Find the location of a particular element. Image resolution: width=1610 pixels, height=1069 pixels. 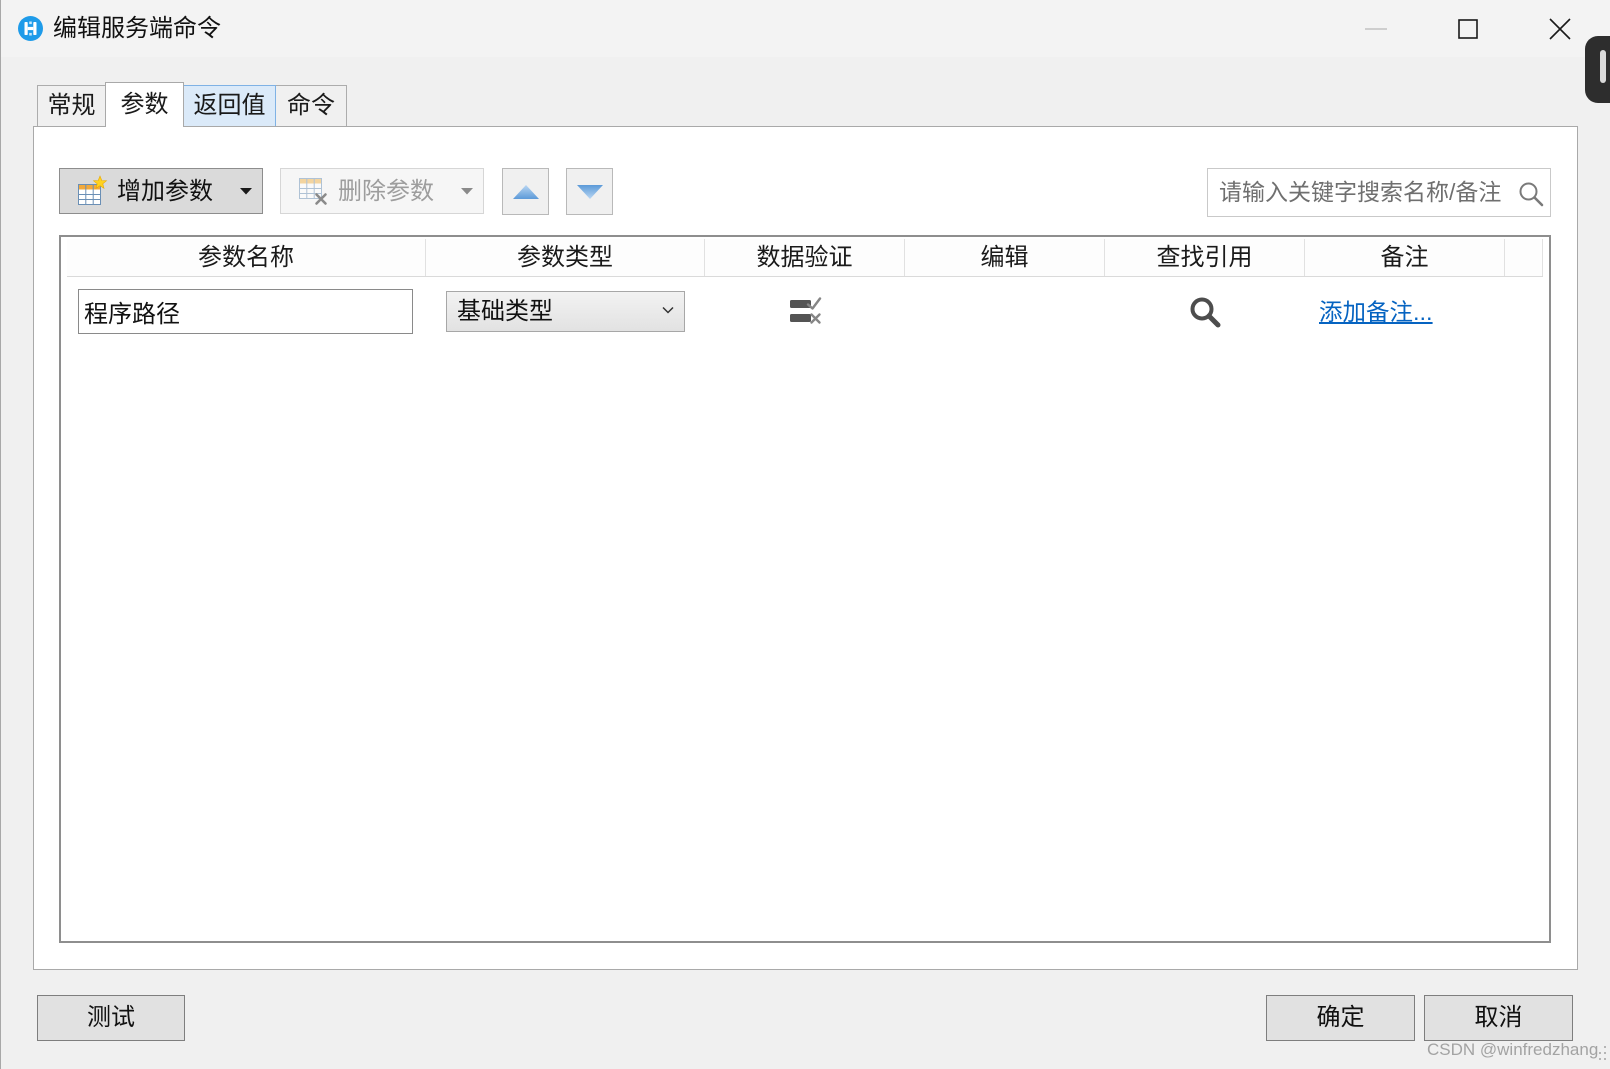

search-icon is located at coordinates (1531, 194).